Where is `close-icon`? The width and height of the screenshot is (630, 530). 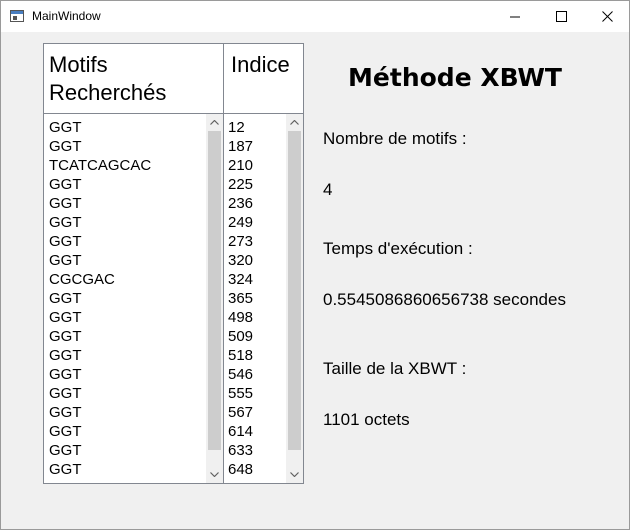 close-icon is located at coordinates (607, 16).